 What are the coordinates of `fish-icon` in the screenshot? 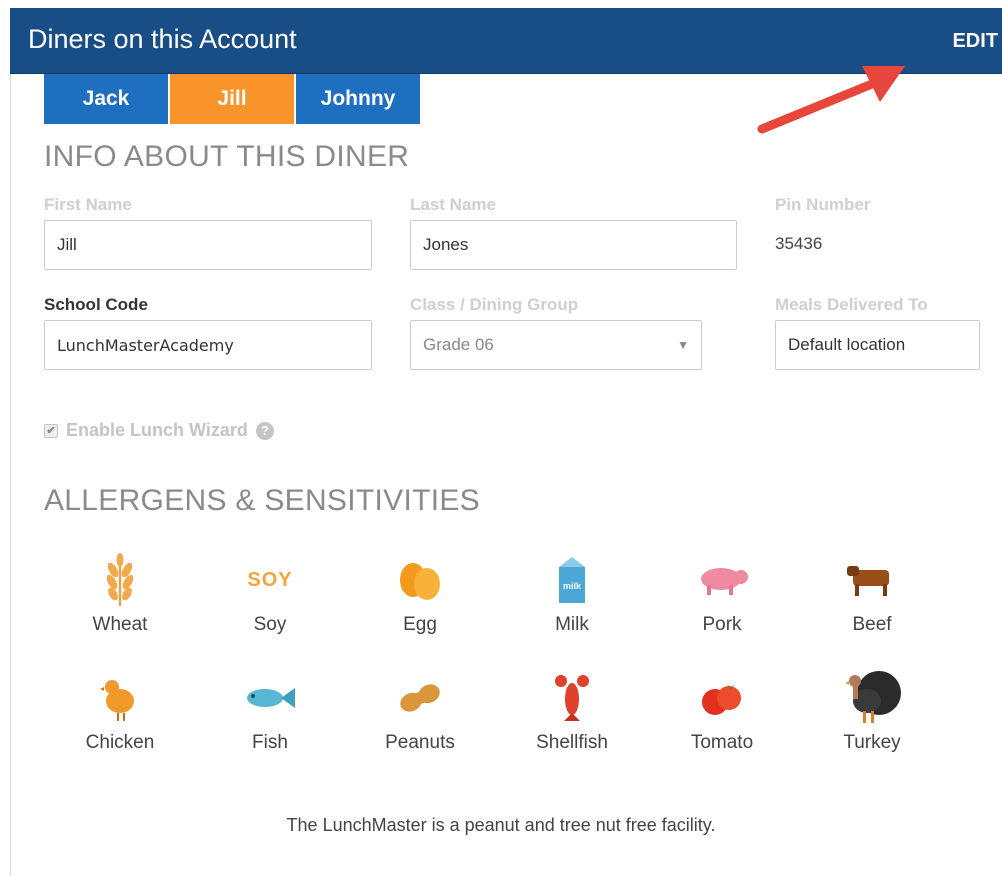 It's located at (270, 698).